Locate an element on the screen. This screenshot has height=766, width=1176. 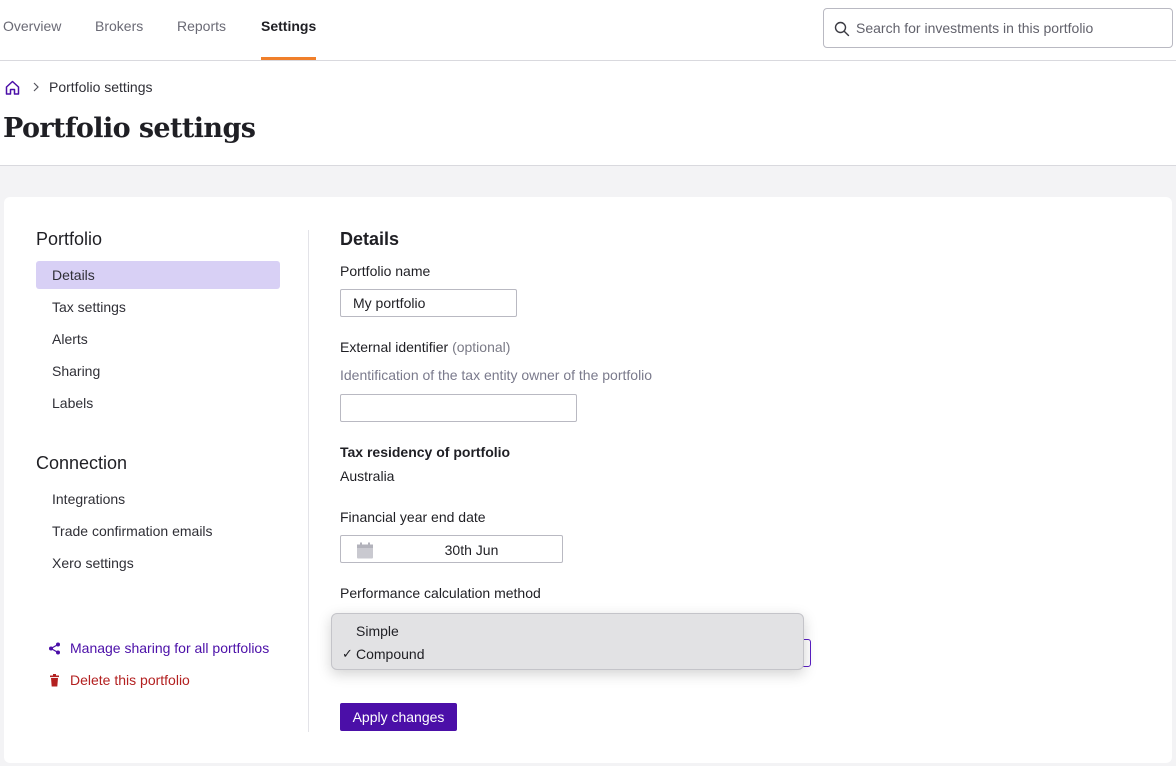
tab-brokers: Brokers is located at coordinates (119, 39).